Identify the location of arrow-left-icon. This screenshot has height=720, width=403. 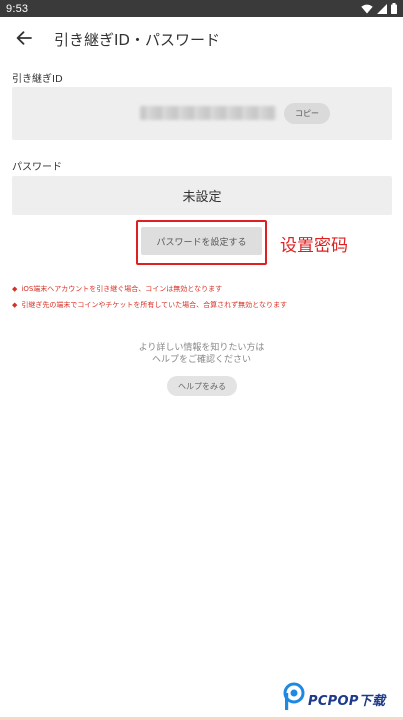
(24, 39).